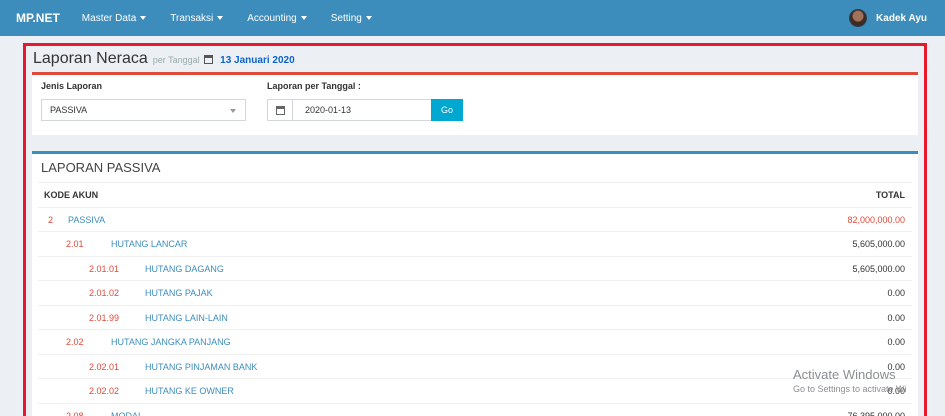 This screenshot has width=945, height=416. Describe the element at coordinates (109, 18) in the screenshot. I see `nav-master-data-label: Master Data` at that location.